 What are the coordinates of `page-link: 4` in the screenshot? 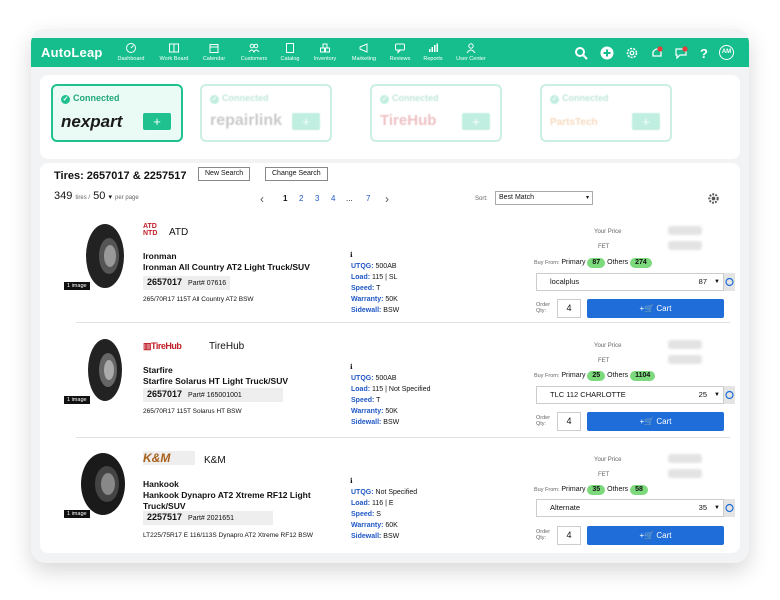 It's located at (333, 198).